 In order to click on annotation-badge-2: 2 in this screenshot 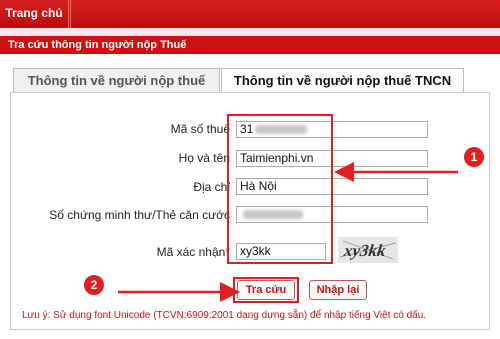, I will do `click(94, 285)`.